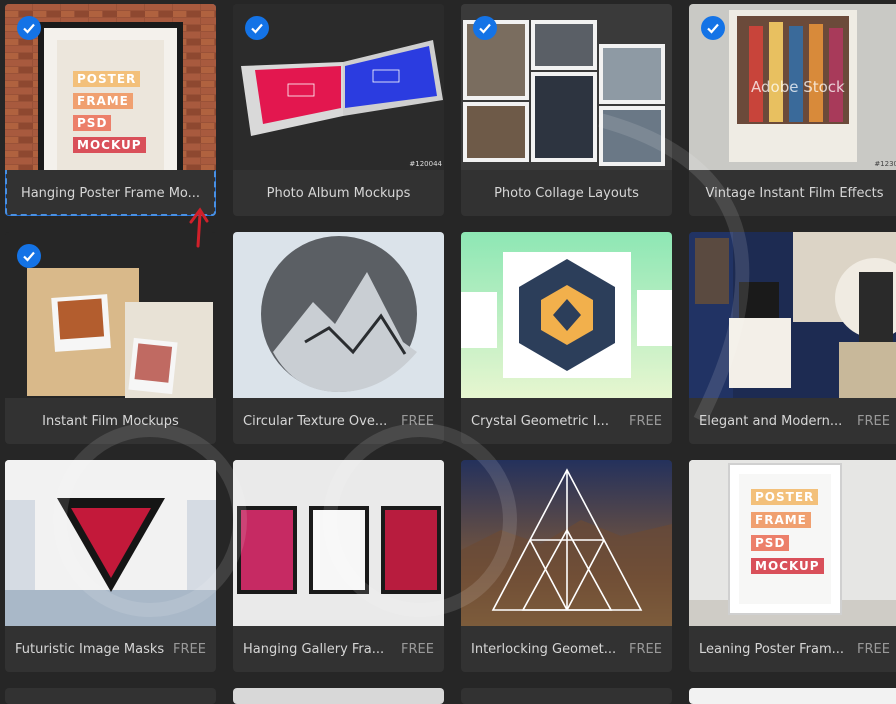 Image resolution: width=896 pixels, height=704 pixels. I want to click on template-card: #120044 Photo Album Mockups, so click(338, 110).